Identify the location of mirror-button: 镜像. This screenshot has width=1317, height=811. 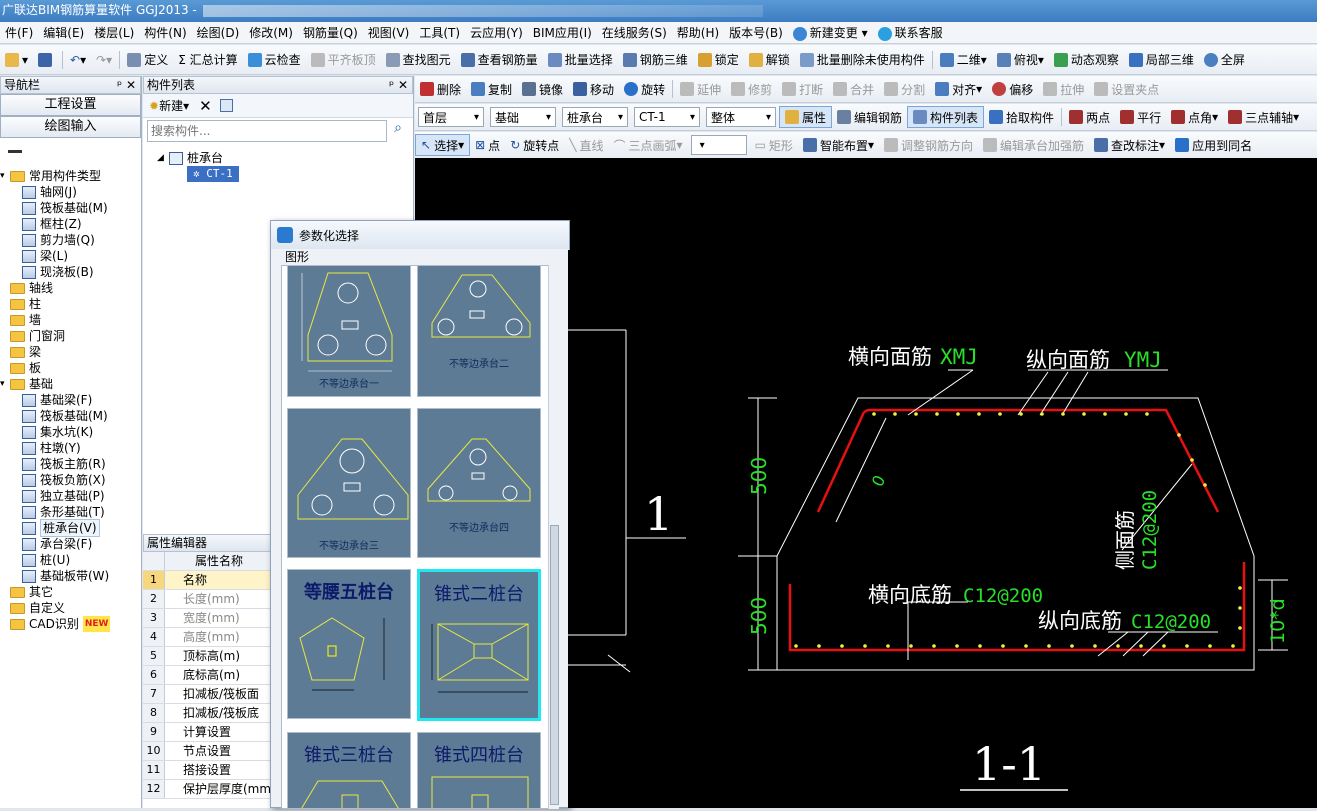
(542, 89).